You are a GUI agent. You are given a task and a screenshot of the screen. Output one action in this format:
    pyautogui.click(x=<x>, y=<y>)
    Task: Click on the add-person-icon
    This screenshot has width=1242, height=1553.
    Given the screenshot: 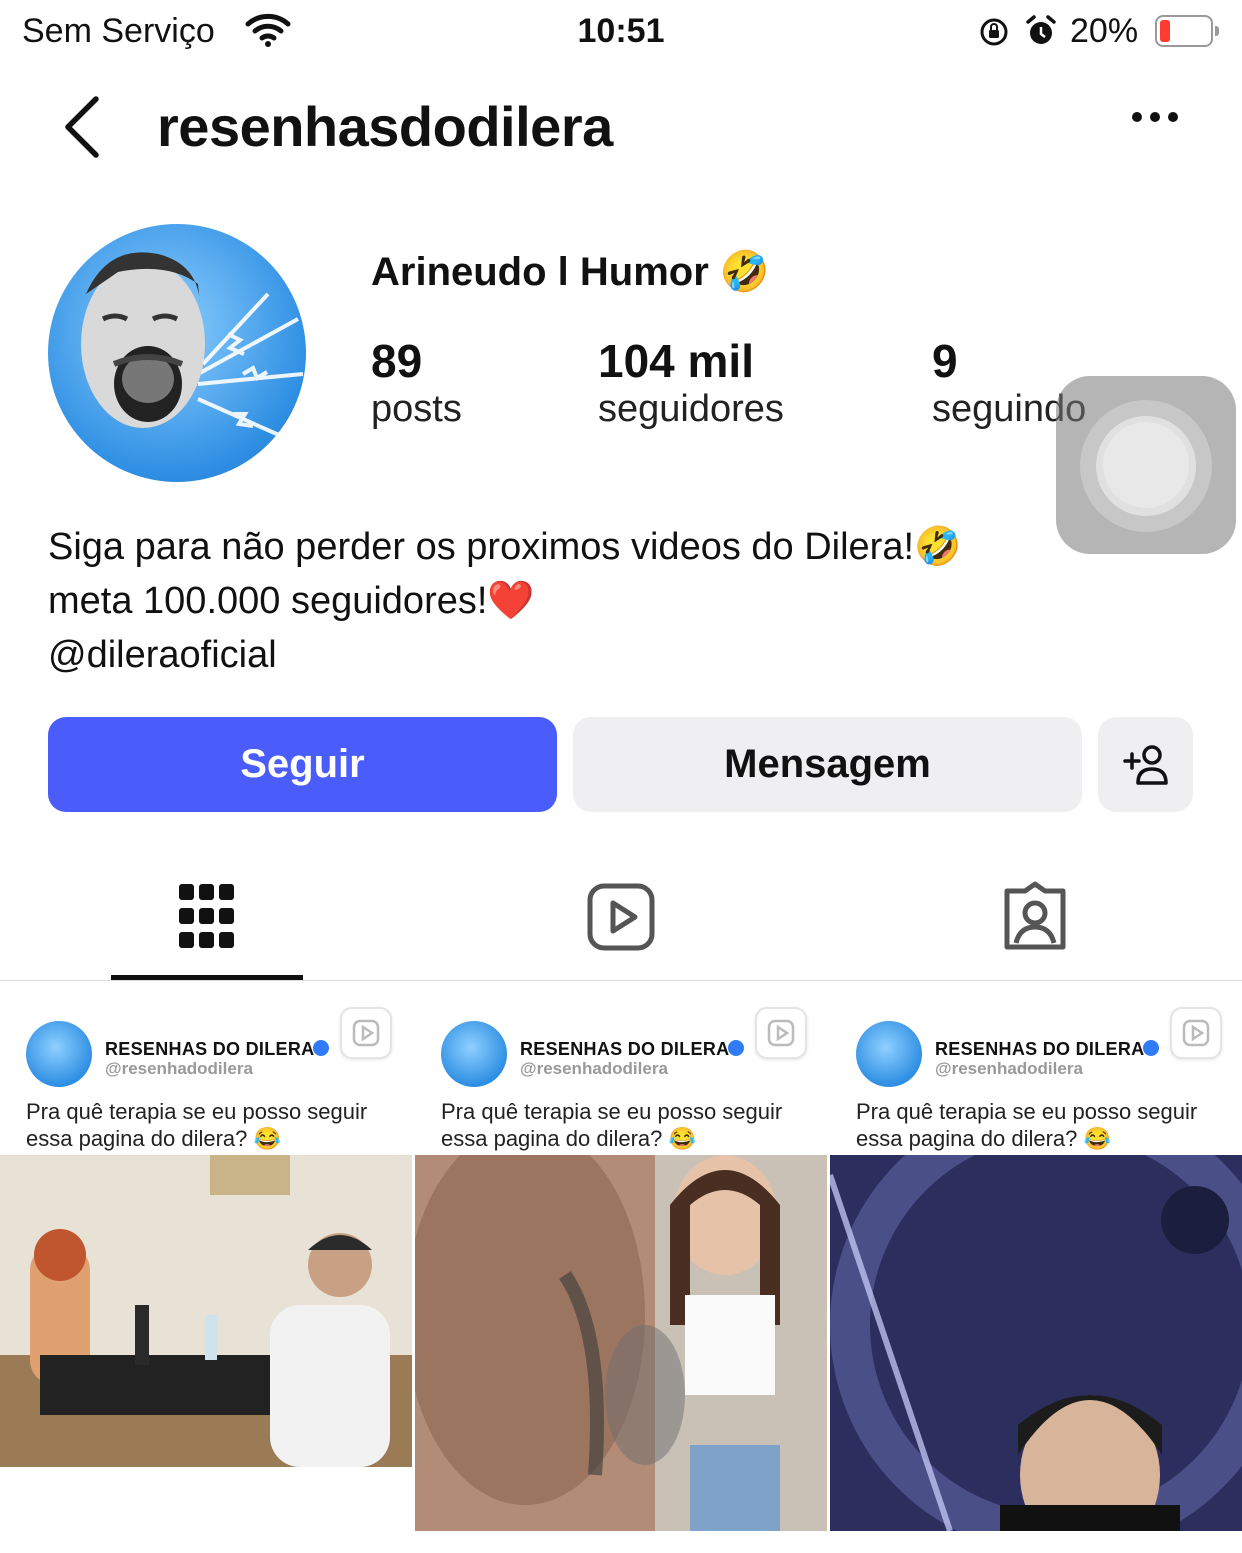 What is the action you would take?
    pyautogui.click(x=1145, y=764)
    